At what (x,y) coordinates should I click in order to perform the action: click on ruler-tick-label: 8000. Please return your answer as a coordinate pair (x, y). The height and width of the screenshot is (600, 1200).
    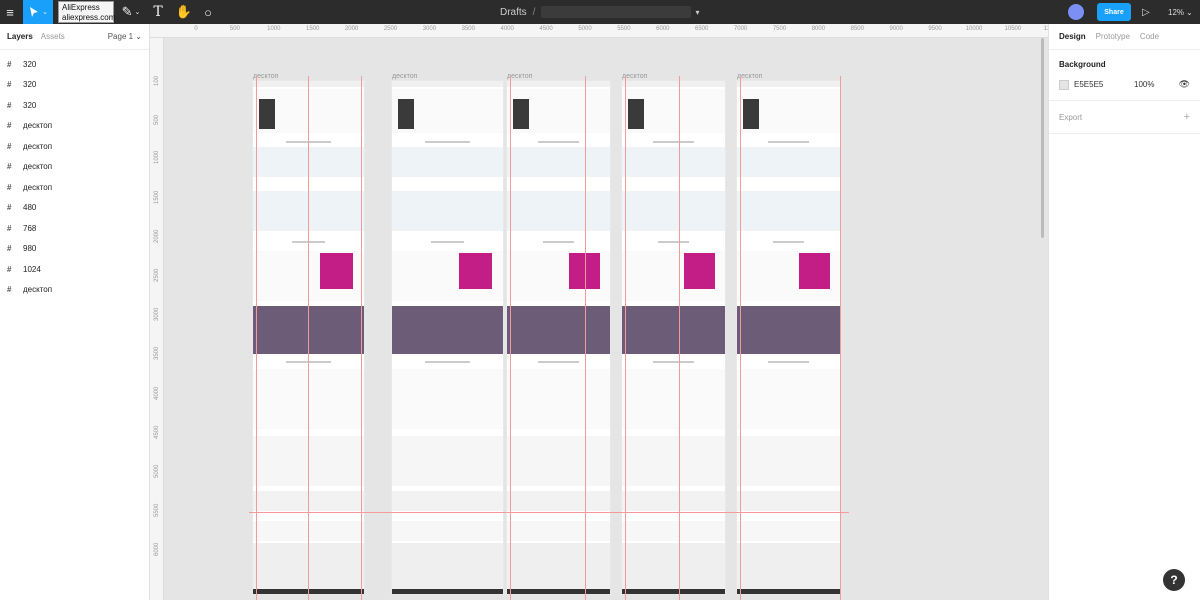
    Looking at the image, I should click on (818, 29).